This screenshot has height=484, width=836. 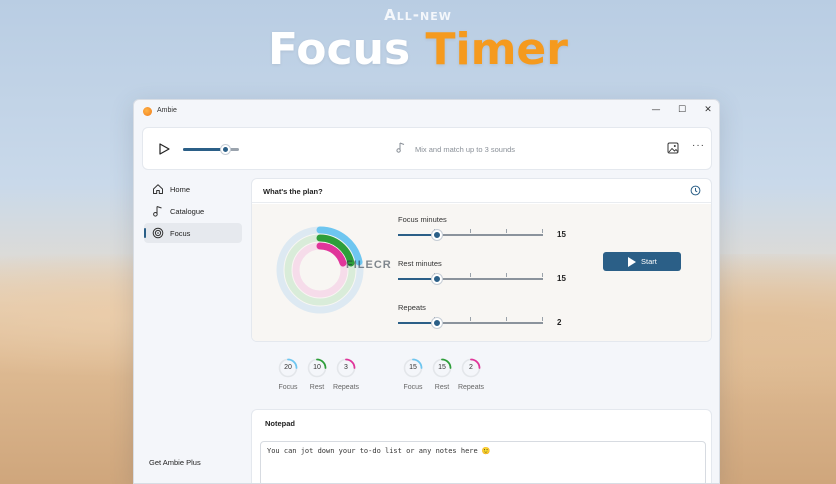 I want to click on mix-hint-text: Mix and match up to 3 sounds, so click(x=465, y=149).